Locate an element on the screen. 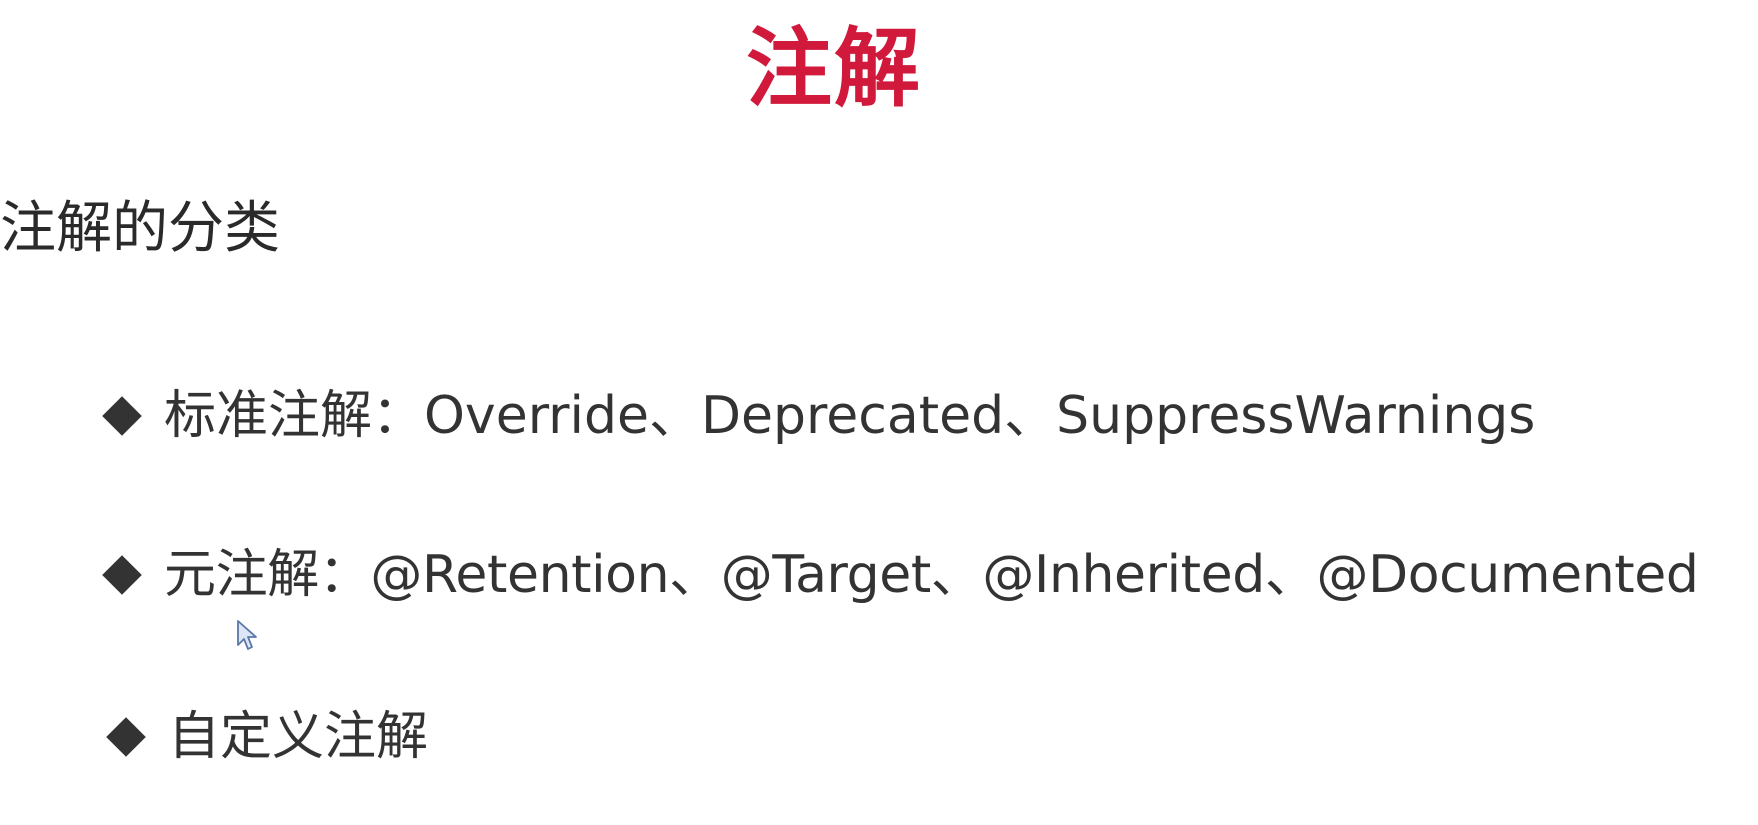 This screenshot has width=1758, height=825. bullet-item-custom-annotations: 自定义注解 is located at coordinates (267, 737).